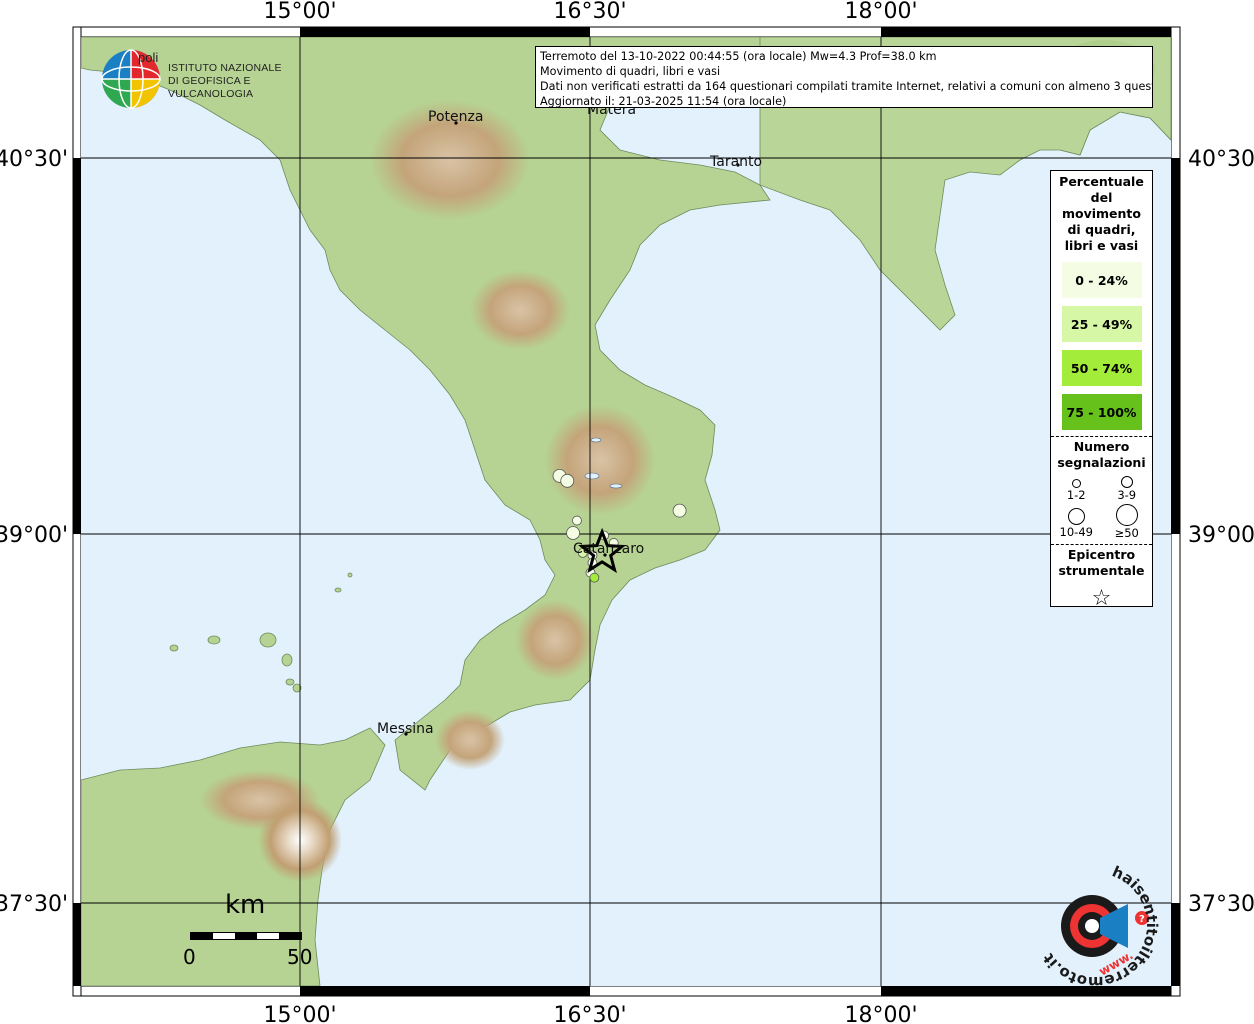 Image resolution: width=1254 pixels, height=1024 pixels. Describe the element at coordinates (1126, 482) in the screenshot. I see `count-size-2-circle` at that location.